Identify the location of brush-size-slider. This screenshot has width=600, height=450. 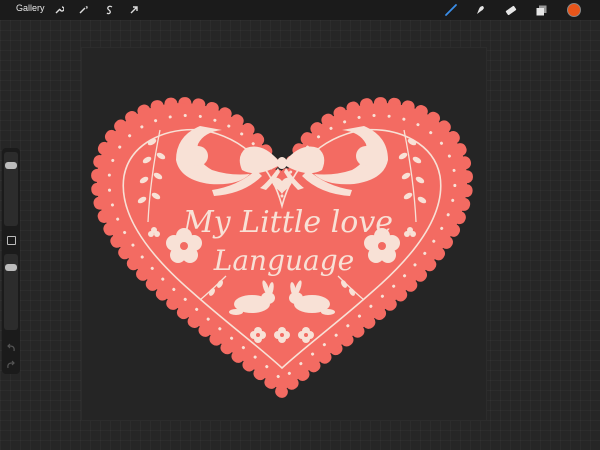
(11, 189).